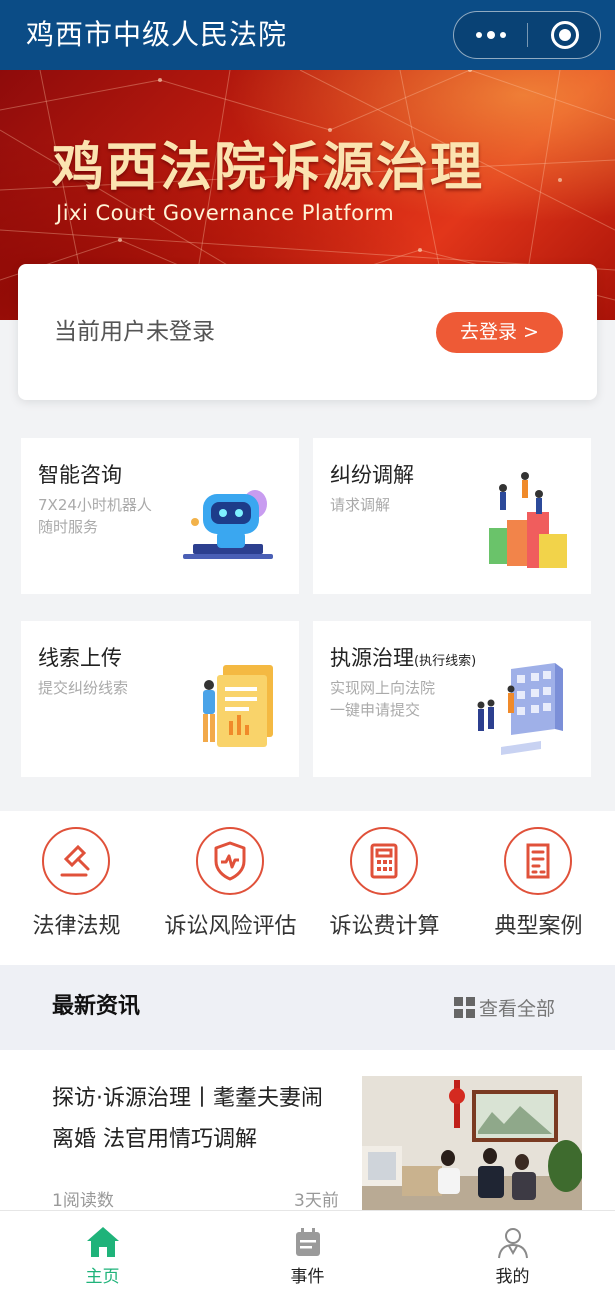 Image resolution: width=615 pixels, height=1297 pixels. What do you see at coordinates (103, 1242) in the screenshot?
I see `home-icon` at bounding box center [103, 1242].